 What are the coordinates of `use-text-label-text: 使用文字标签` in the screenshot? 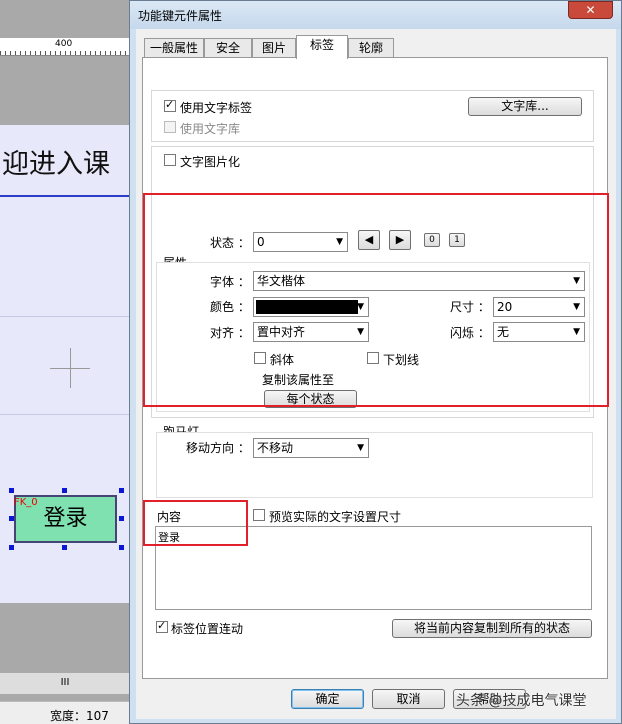 It's located at (216, 108).